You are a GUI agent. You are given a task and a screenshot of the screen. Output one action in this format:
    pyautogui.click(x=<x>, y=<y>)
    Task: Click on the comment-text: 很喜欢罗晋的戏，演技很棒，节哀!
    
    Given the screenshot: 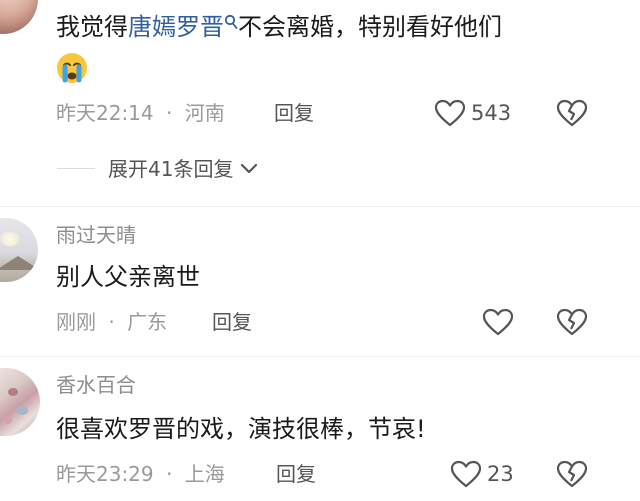 What is the action you would take?
    pyautogui.click(x=241, y=429)
    